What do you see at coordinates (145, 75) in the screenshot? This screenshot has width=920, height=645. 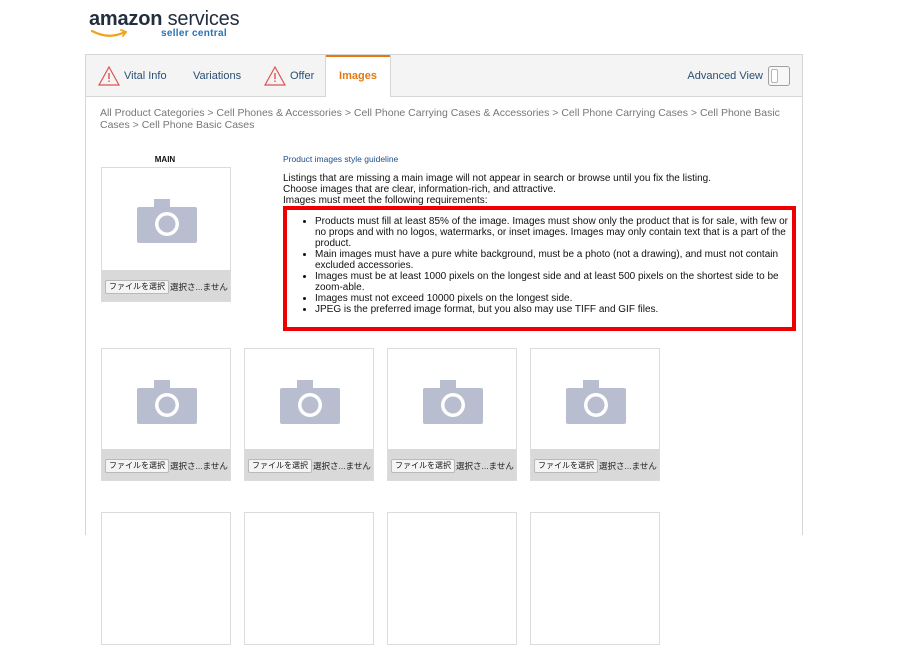 I see `tab-label: Vital Info` at bounding box center [145, 75].